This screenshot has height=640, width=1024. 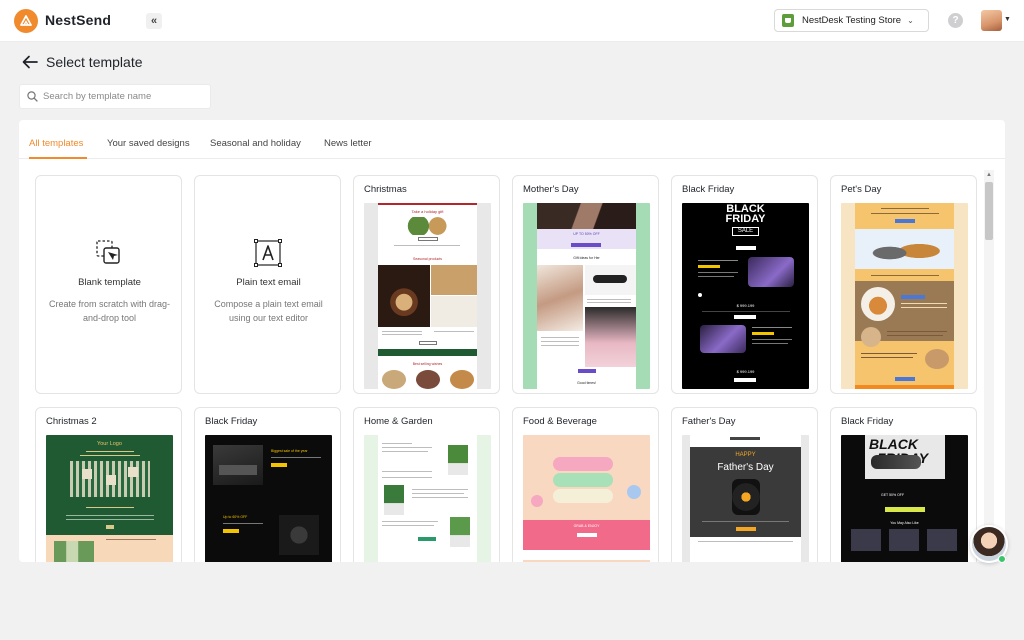 I want to click on active-tab-indicator, so click(x=58, y=158).